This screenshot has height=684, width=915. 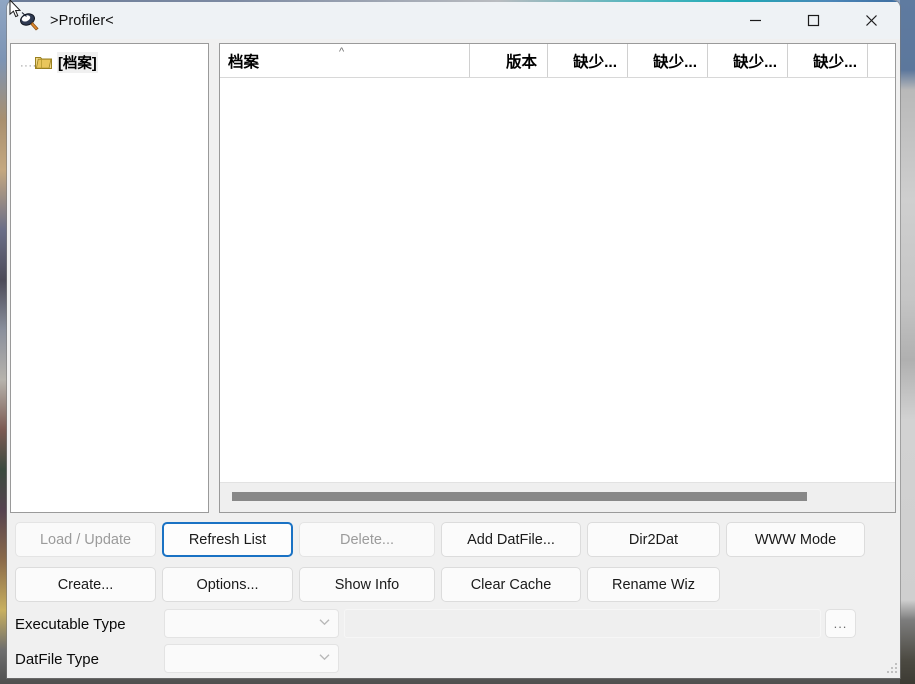 I want to click on column-label: 版本, so click(x=521, y=62).